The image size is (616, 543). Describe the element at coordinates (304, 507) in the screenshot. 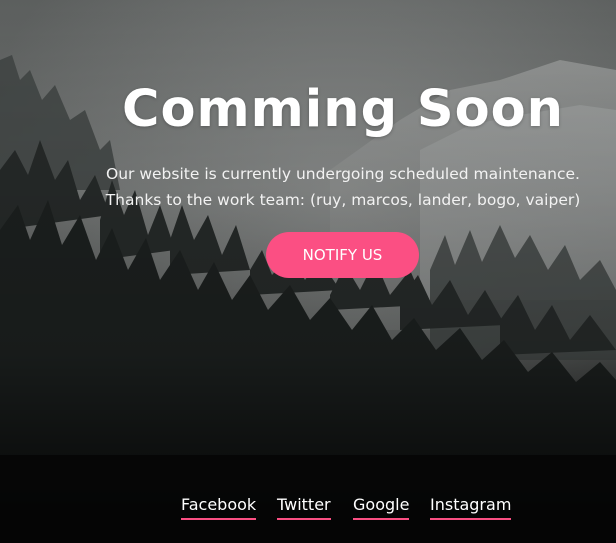

I see `twitter-link: Twitter` at that location.